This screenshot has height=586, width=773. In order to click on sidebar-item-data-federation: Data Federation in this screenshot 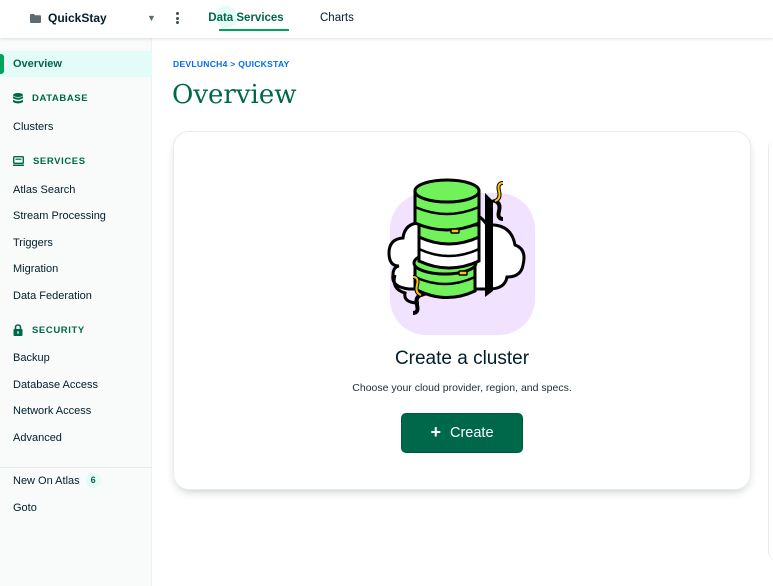, I will do `click(76, 296)`.